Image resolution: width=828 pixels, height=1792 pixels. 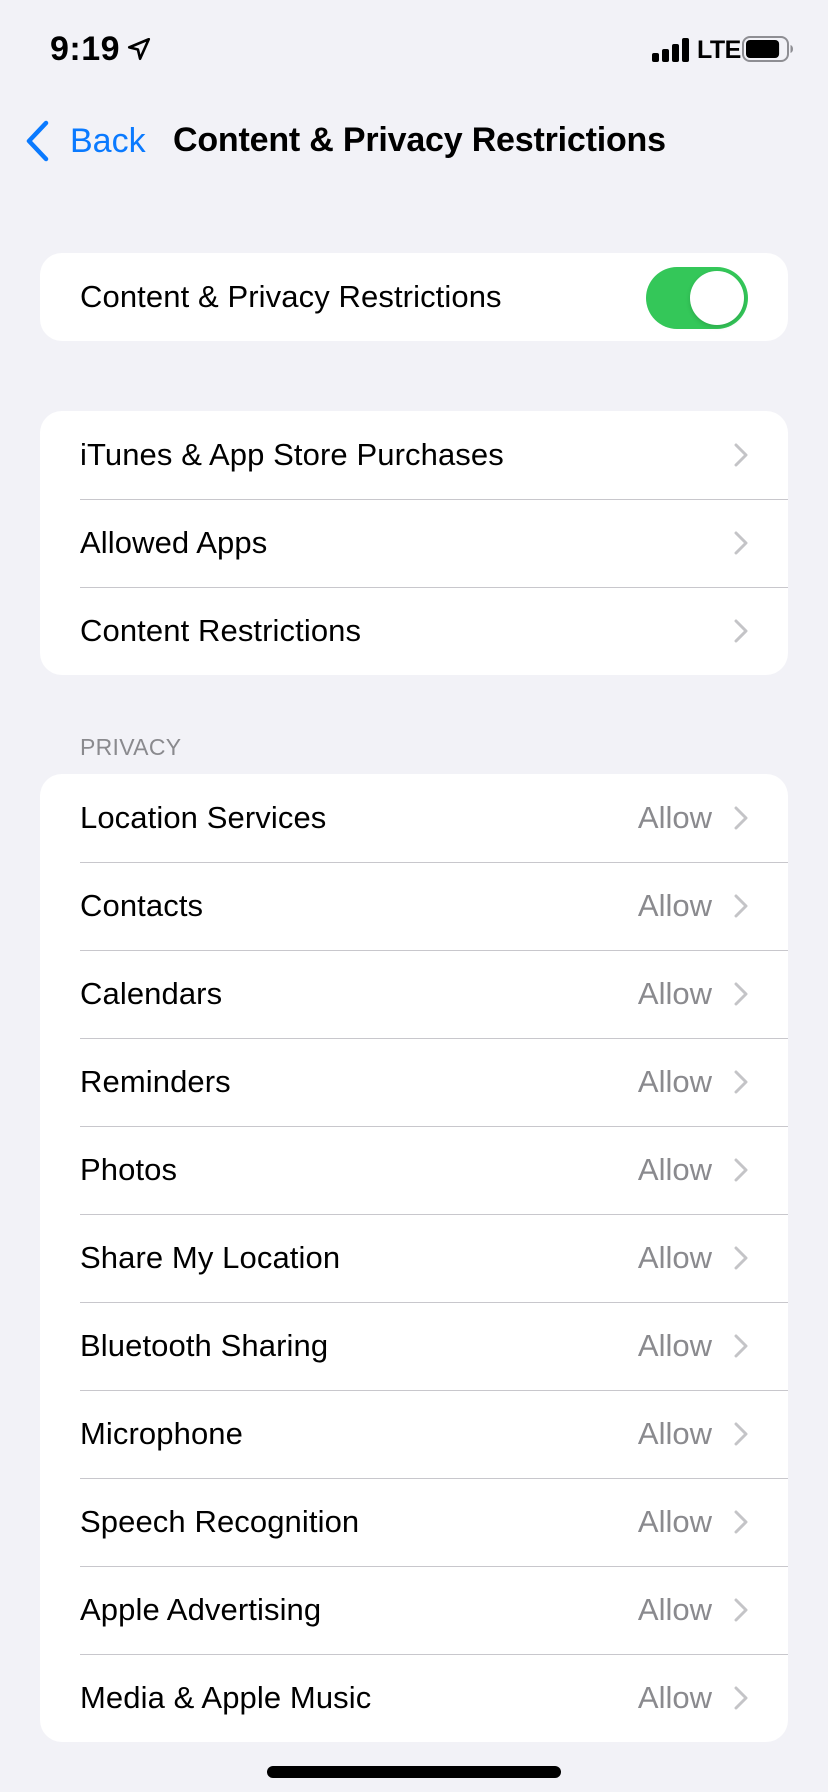 I want to click on network-type: LTE, so click(x=719, y=50).